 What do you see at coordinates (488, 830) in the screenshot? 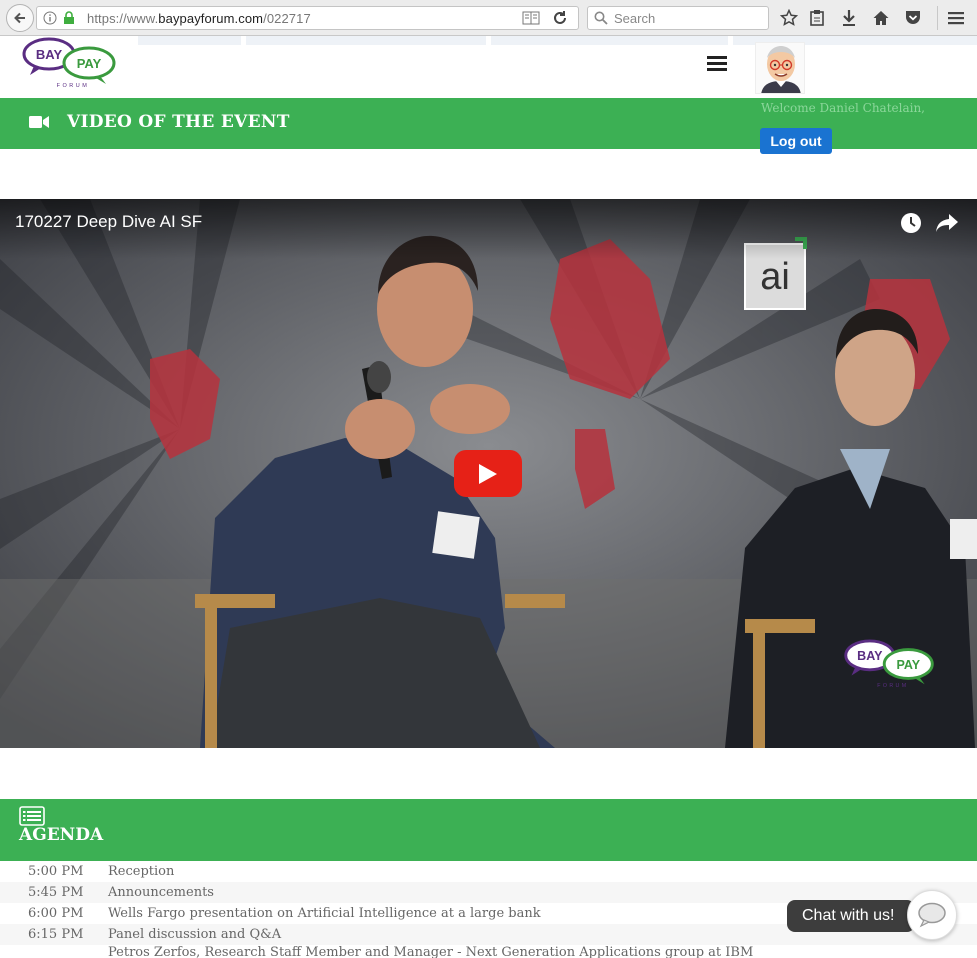
I see `agenda-section-header: AGENDA` at bounding box center [488, 830].